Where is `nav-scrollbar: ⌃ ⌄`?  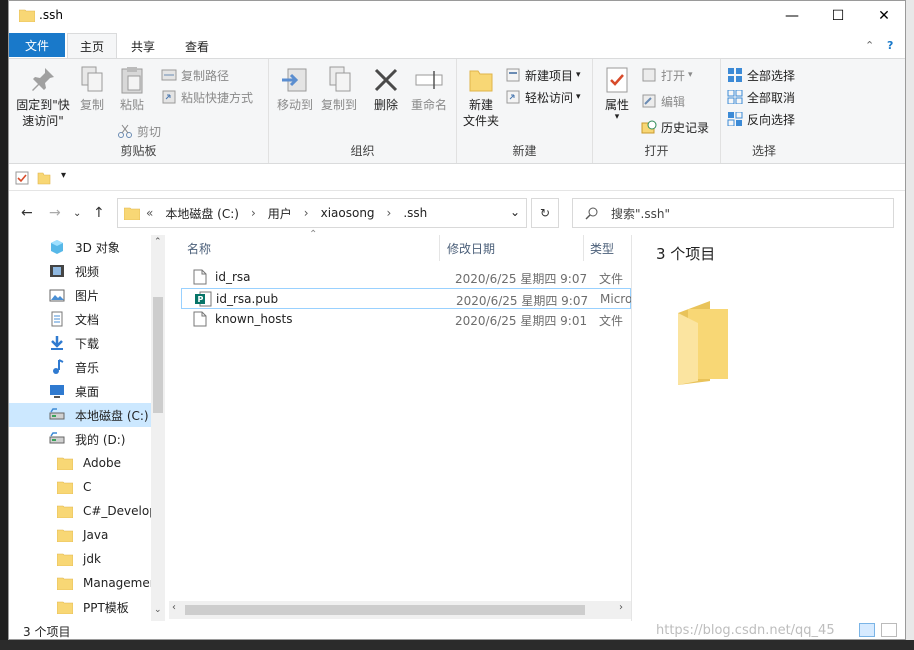 nav-scrollbar: ⌃ ⌄ is located at coordinates (158, 428).